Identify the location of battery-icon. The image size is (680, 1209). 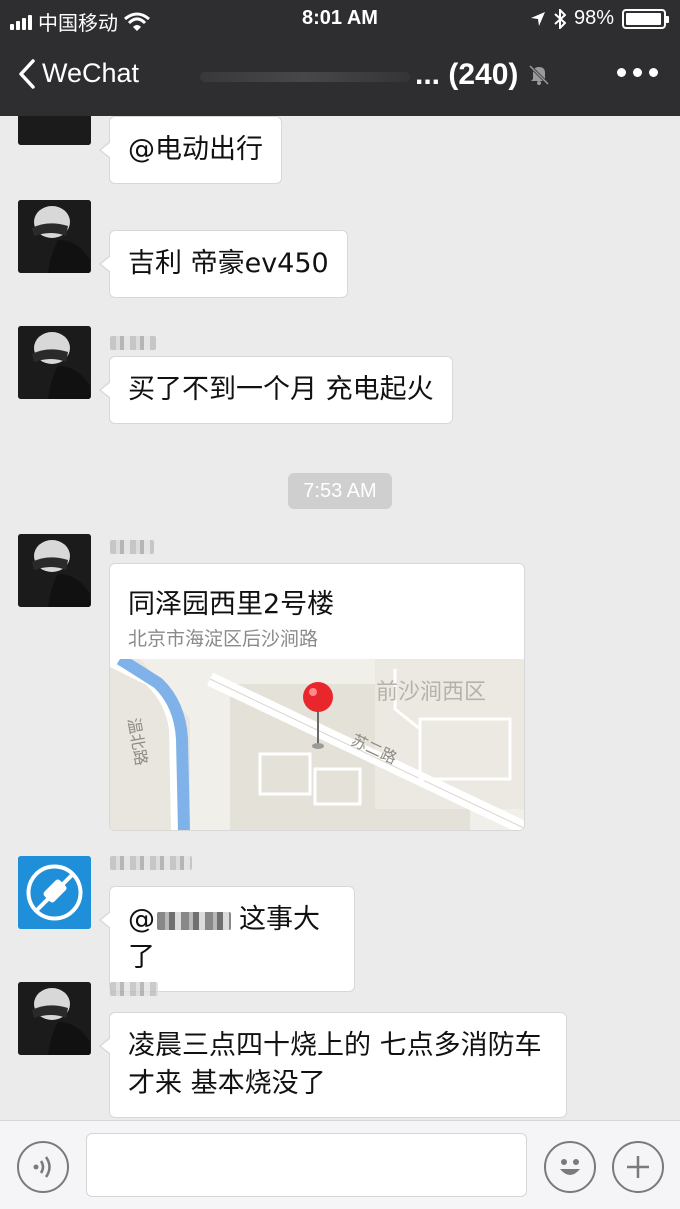
(645, 18).